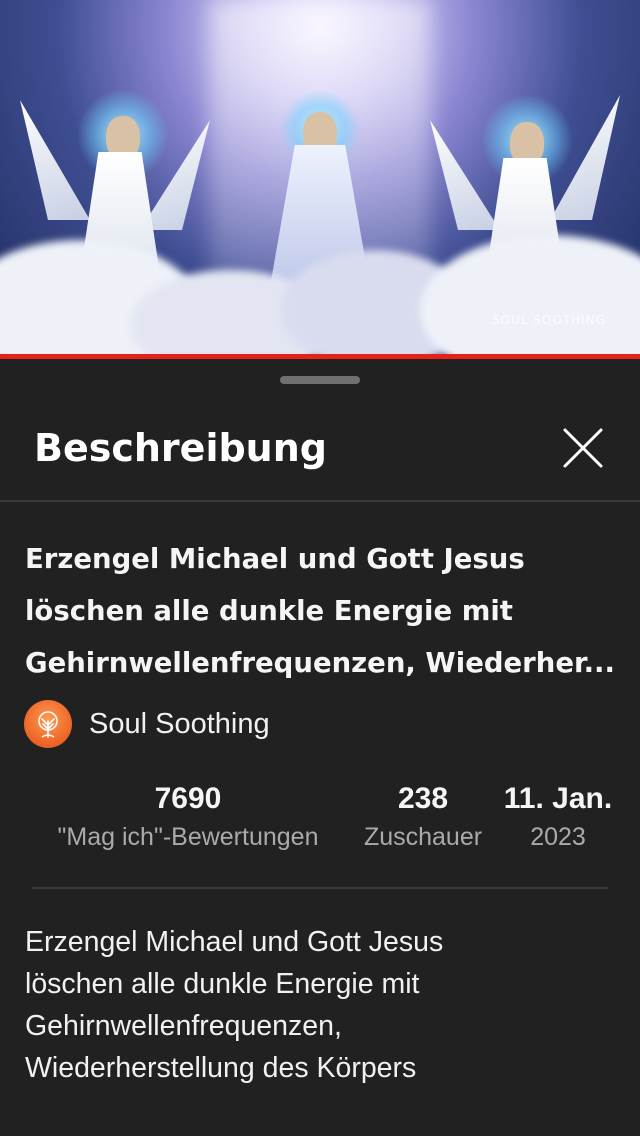 The width and height of the screenshot is (640, 1136). I want to click on description-line: Gehirnwellenfrequenzen,, so click(183, 1026).